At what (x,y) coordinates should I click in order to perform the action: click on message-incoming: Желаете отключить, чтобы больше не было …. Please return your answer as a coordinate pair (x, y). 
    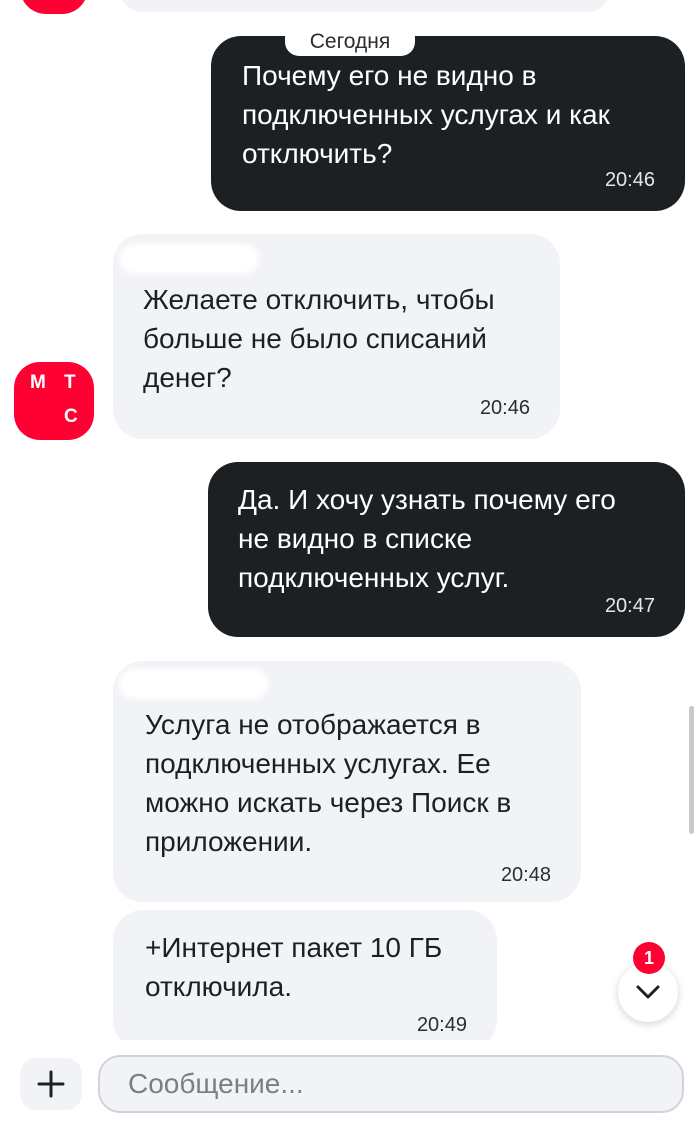
    Looking at the image, I should click on (336, 336).